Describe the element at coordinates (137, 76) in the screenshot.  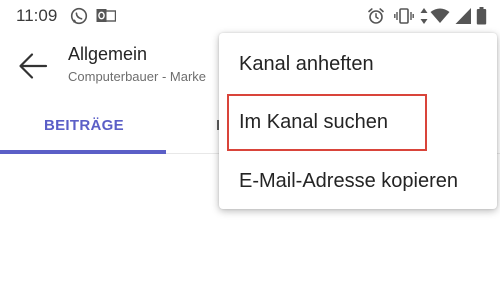
I see `team-subtitle: Computerbauer - Marke` at that location.